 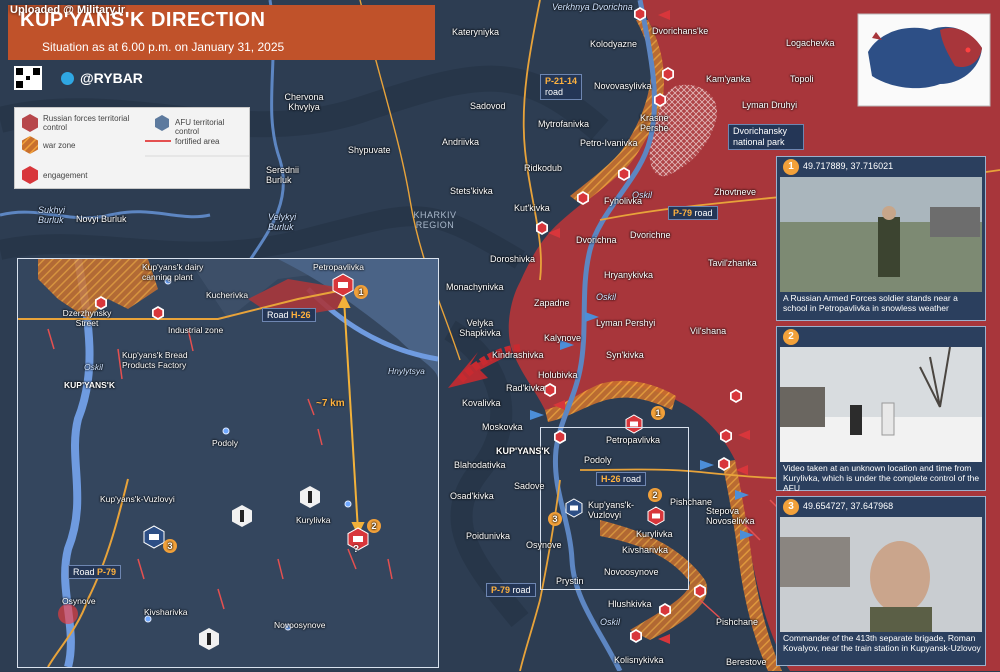 What do you see at coordinates (708, 331) in the screenshot?
I see `place-vilshana: Vil'shana` at bounding box center [708, 331].